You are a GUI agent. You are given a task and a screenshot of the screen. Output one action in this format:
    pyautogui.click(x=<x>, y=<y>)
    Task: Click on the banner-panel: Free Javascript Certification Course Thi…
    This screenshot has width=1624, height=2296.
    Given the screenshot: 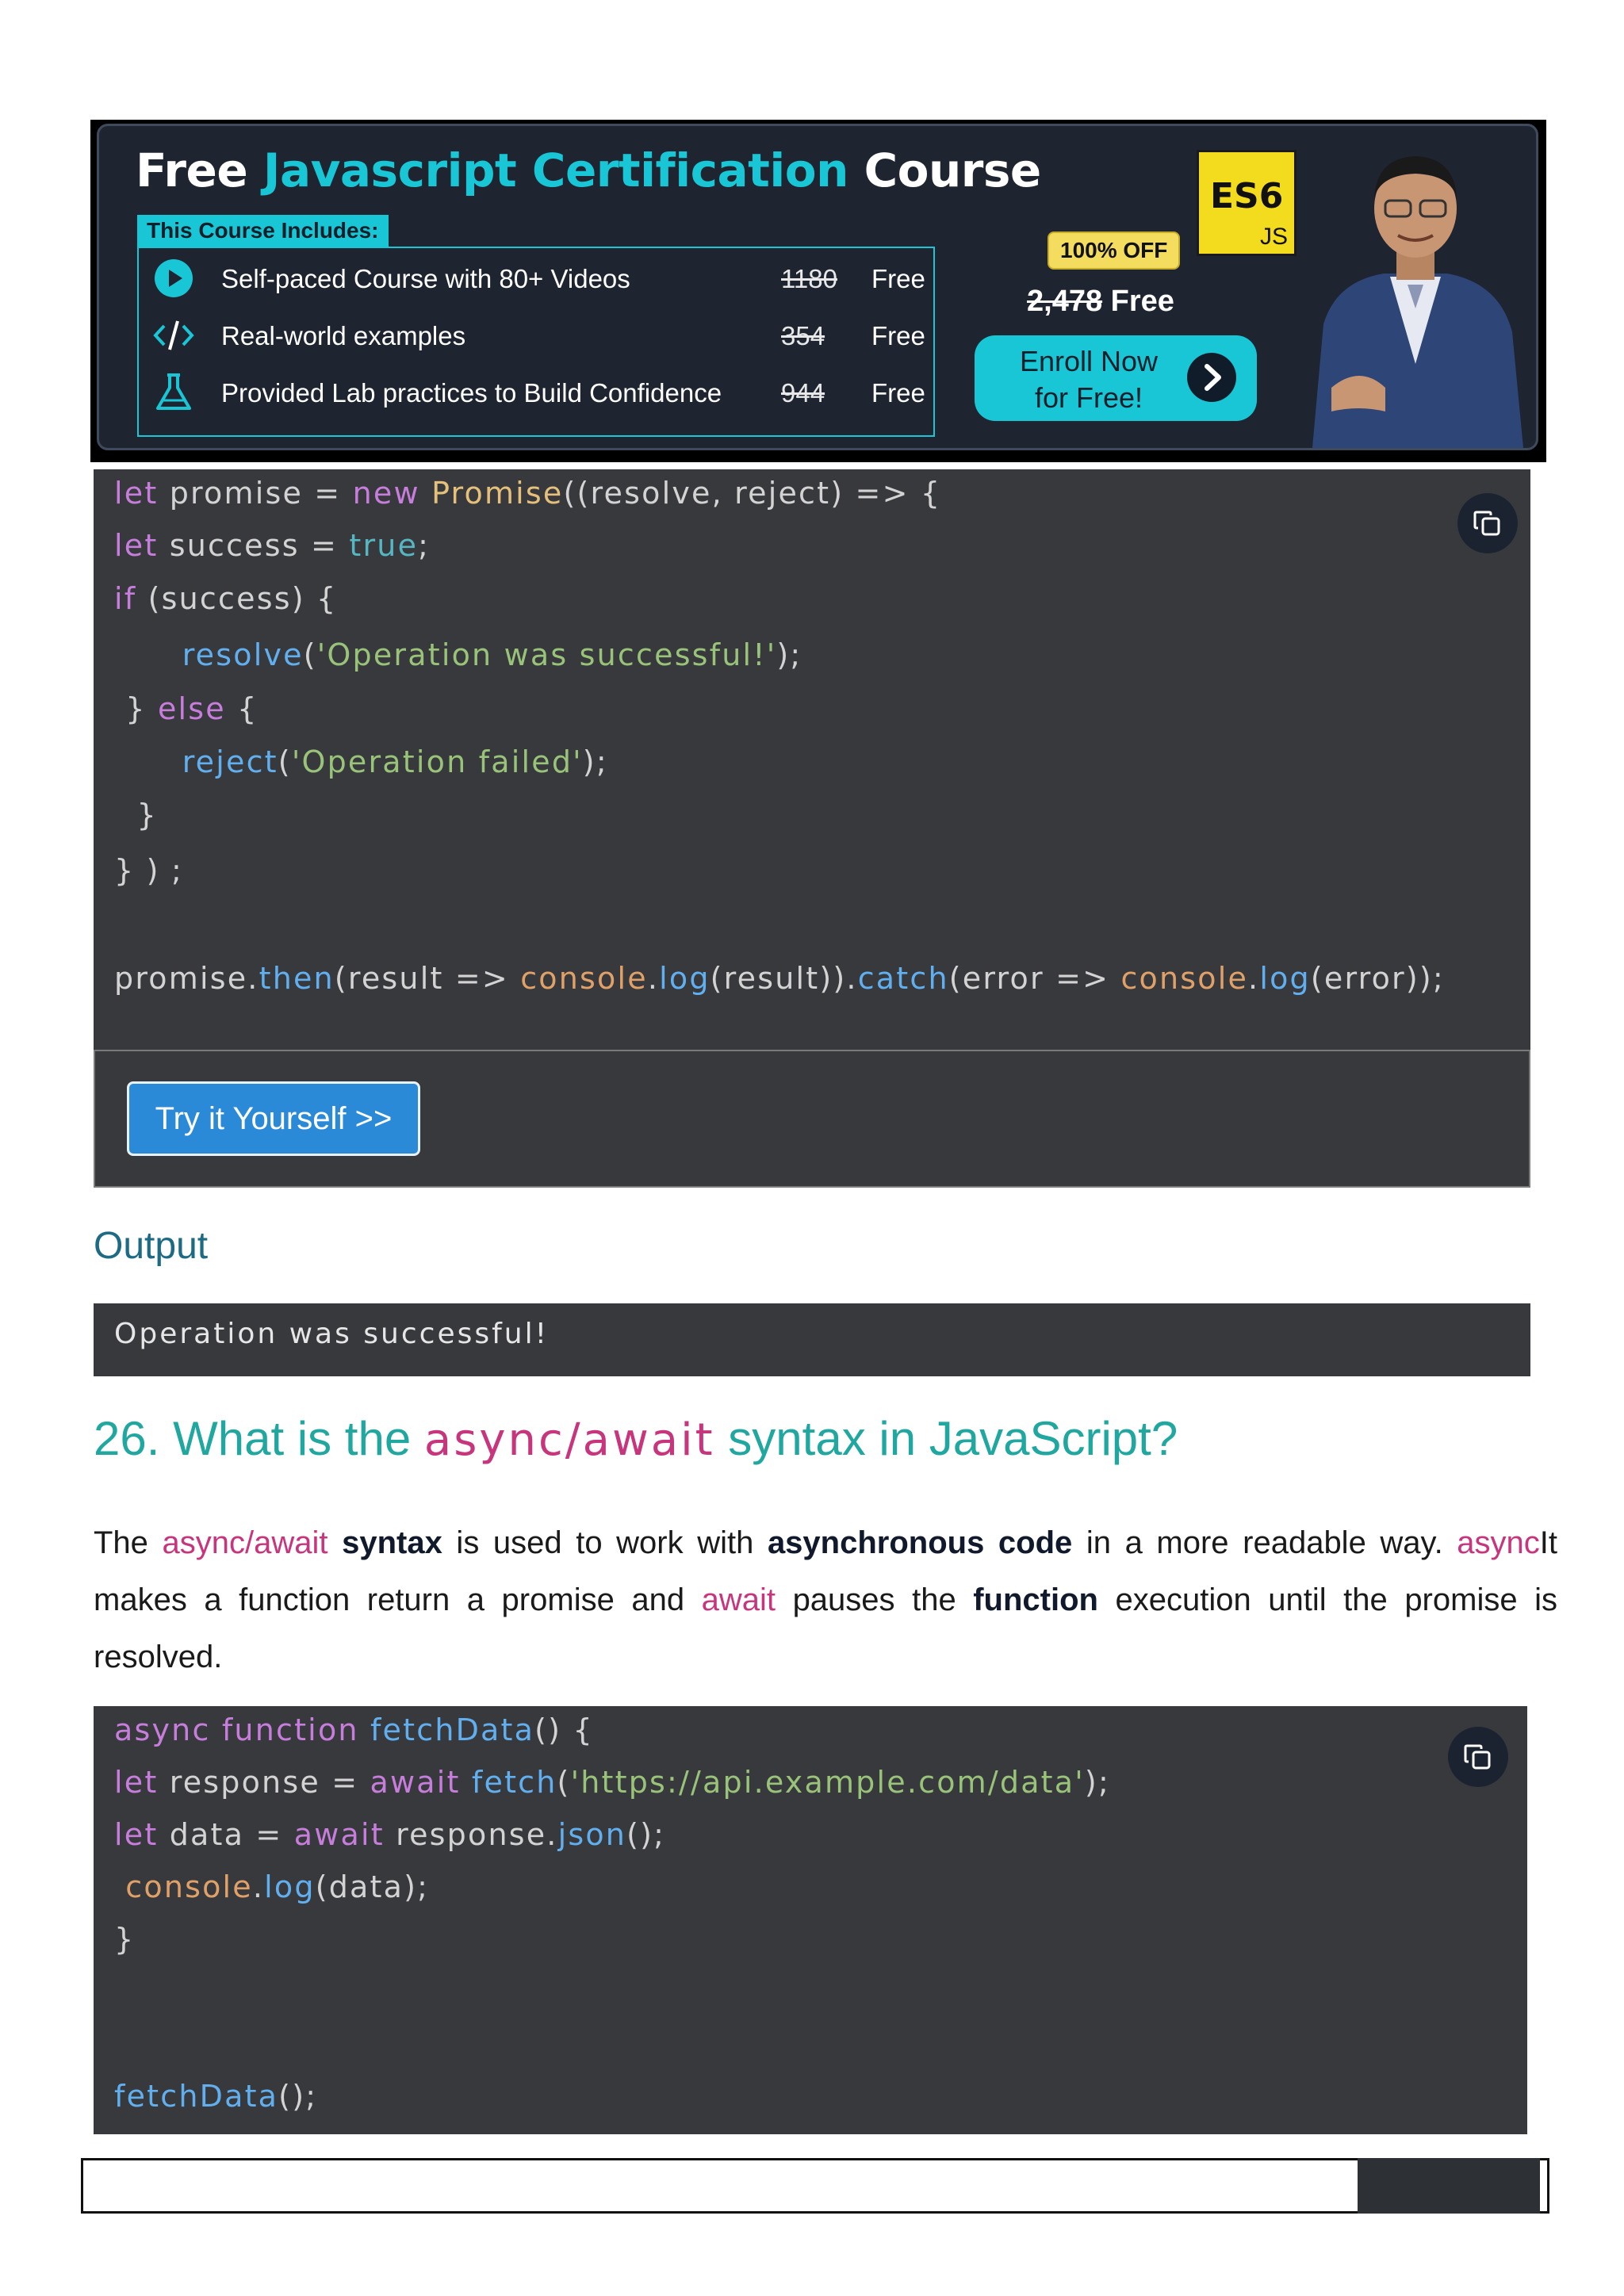 What is the action you would take?
    pyautogui.click(x=817, y=287)
    